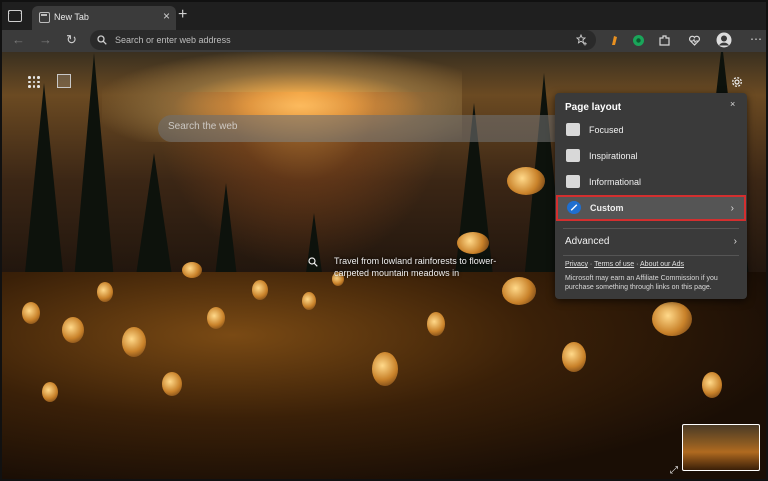 This screenshot has height=481, width=768. What do you see at coordinates (638, 40) in the screenshot?
I see `extension-green-icon` at bounding box center [638, 40].